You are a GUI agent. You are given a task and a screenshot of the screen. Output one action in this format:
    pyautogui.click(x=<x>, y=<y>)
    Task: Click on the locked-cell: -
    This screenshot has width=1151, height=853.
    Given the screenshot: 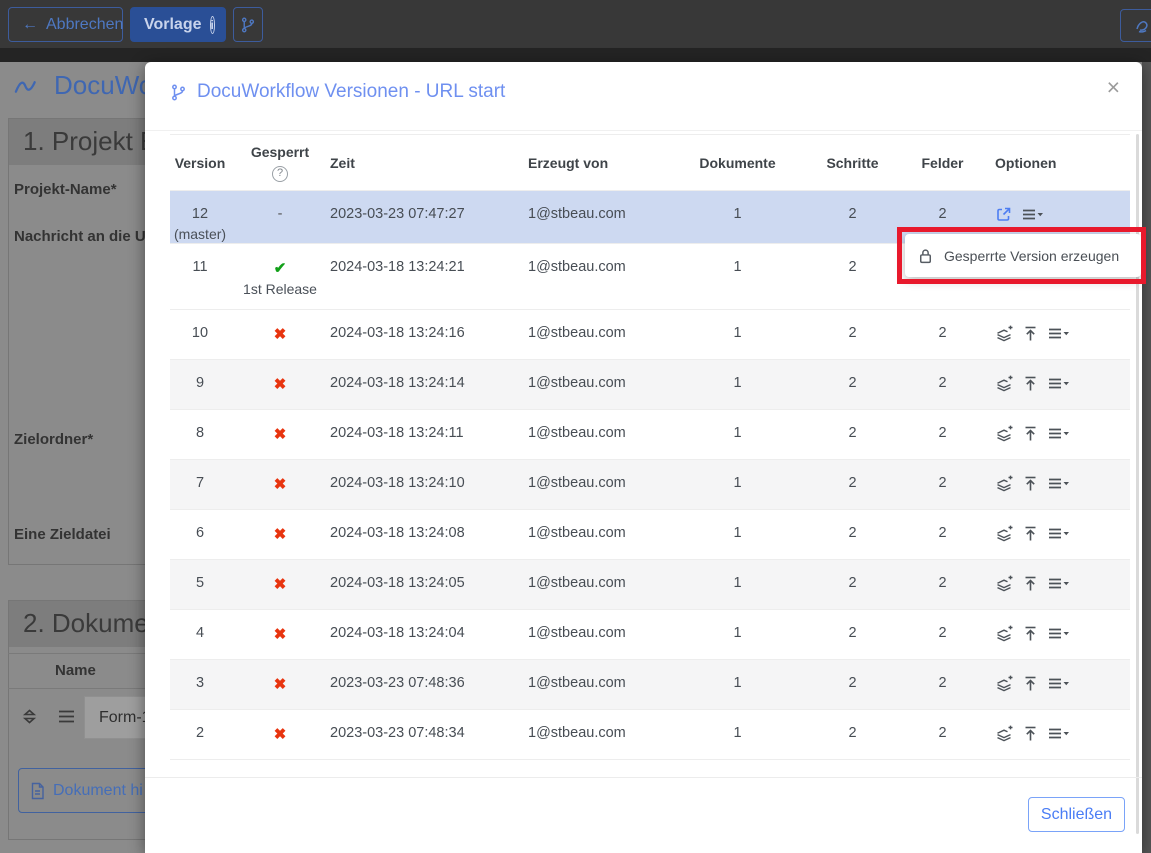 What is the action you would take?
    pyautogui.click(x=280, y=217)
    